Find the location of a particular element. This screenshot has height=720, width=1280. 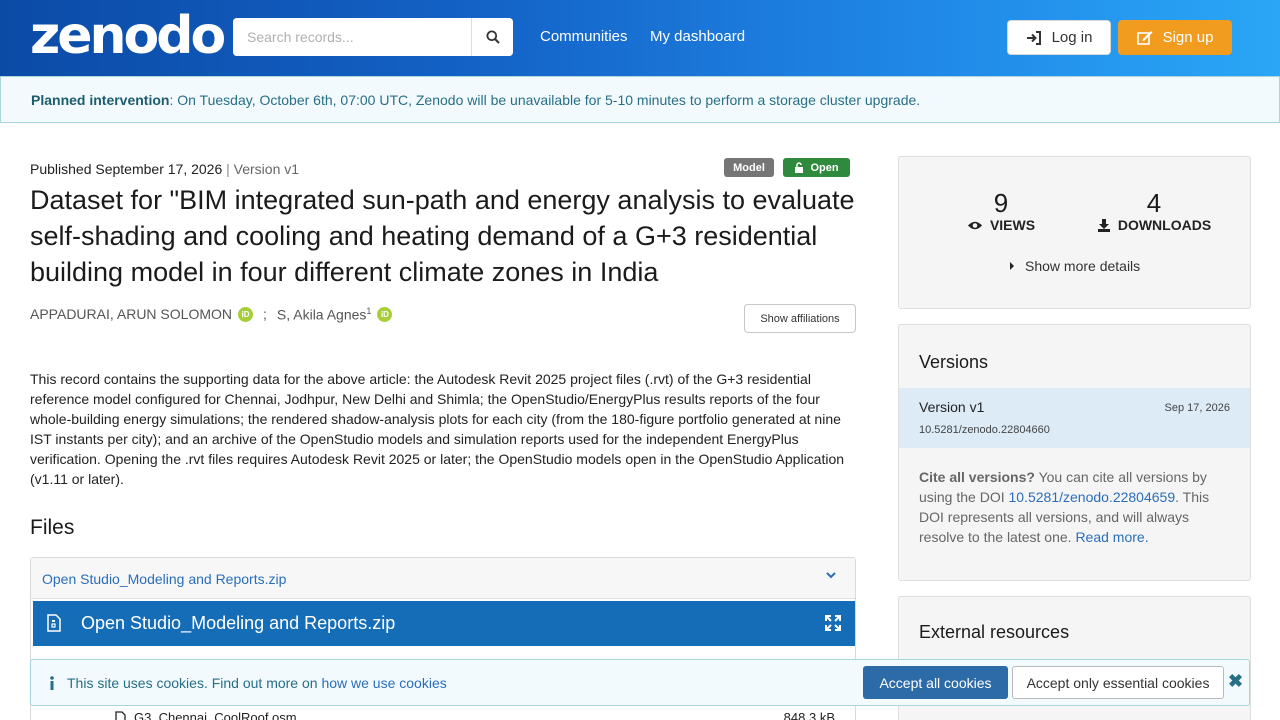

files-heading: Files is located at coordinates (52, 527).